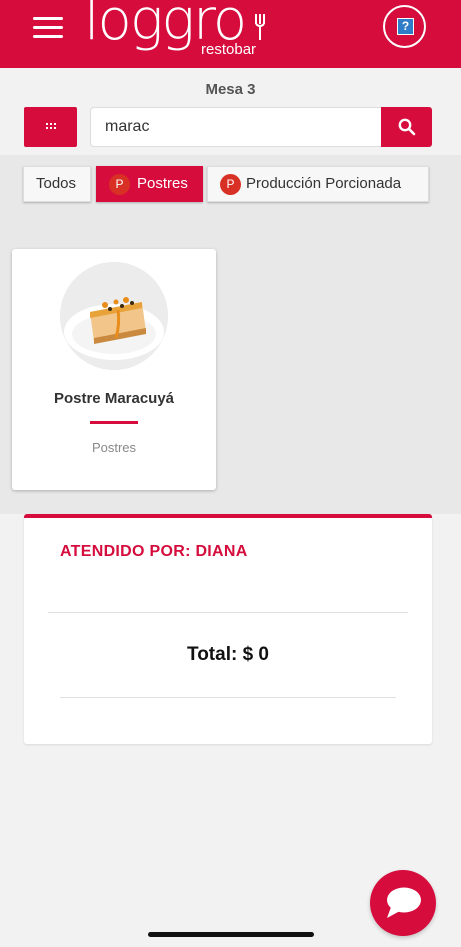 The width and height of the screenshot is (461, 947). What do you see at coordinates (260, 27) in the screenshot?
I see `fork-knife-icon` at bounding box center [260, 27].